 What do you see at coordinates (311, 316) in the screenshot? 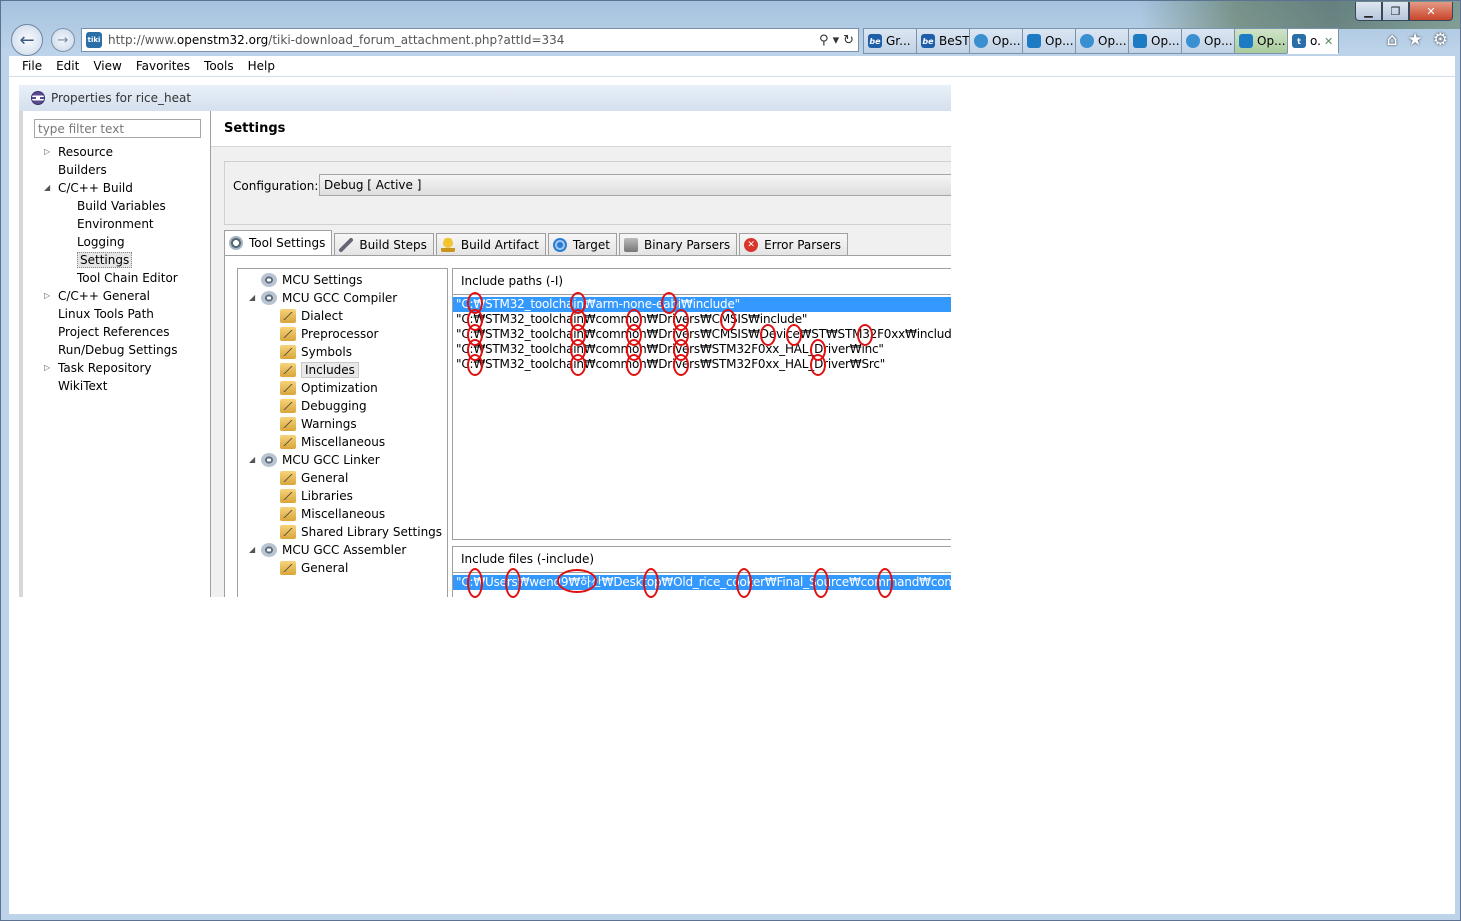
I see `tool-tree-item-dialect: Dialect` at bounding box center [311, 316].